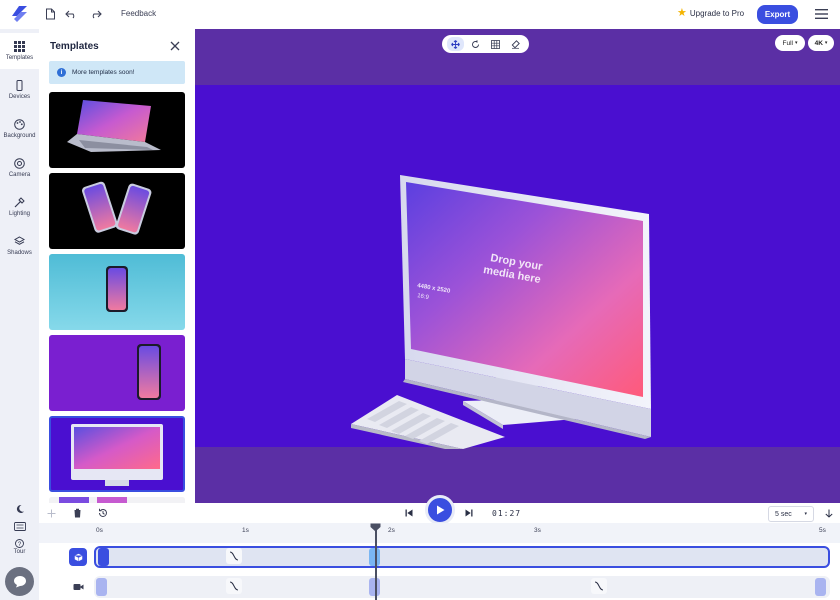  I want to click on info-banner-text: More templates soon!, so click(103, 72).